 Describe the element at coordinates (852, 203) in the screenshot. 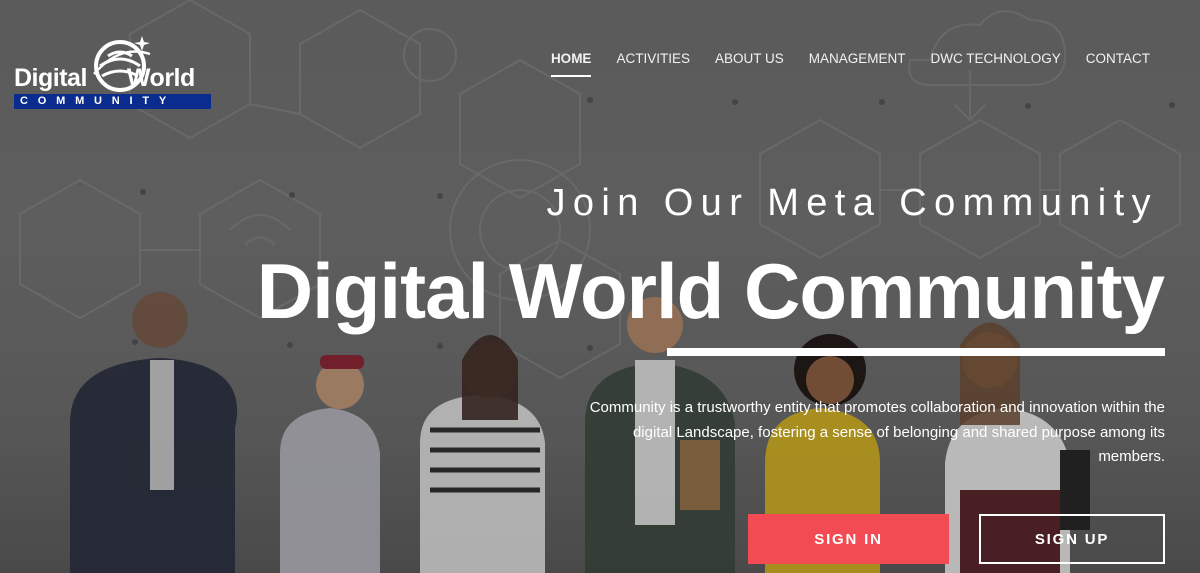

I see `hero-tagline: Join Our Meta Community` at that location.